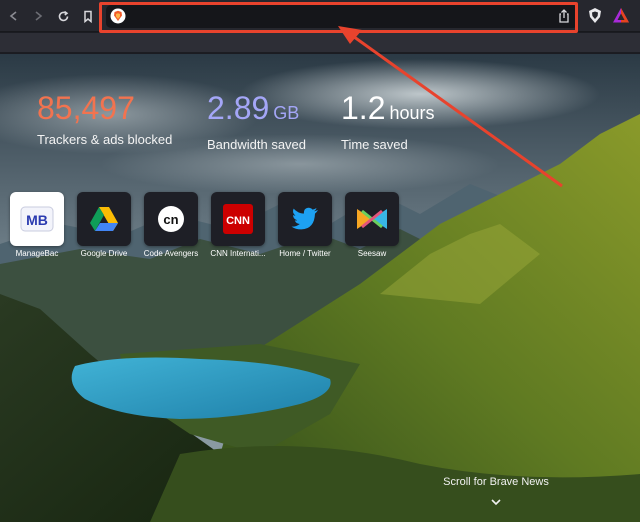 The image size is (640, 522). I want to click on tile-label: Google Drive, so click(104, 253).